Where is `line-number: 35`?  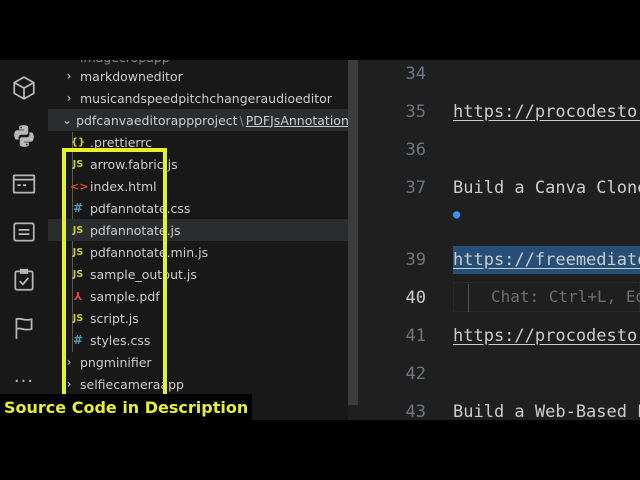 line-number: 35 is located at coordinates (415, 112).